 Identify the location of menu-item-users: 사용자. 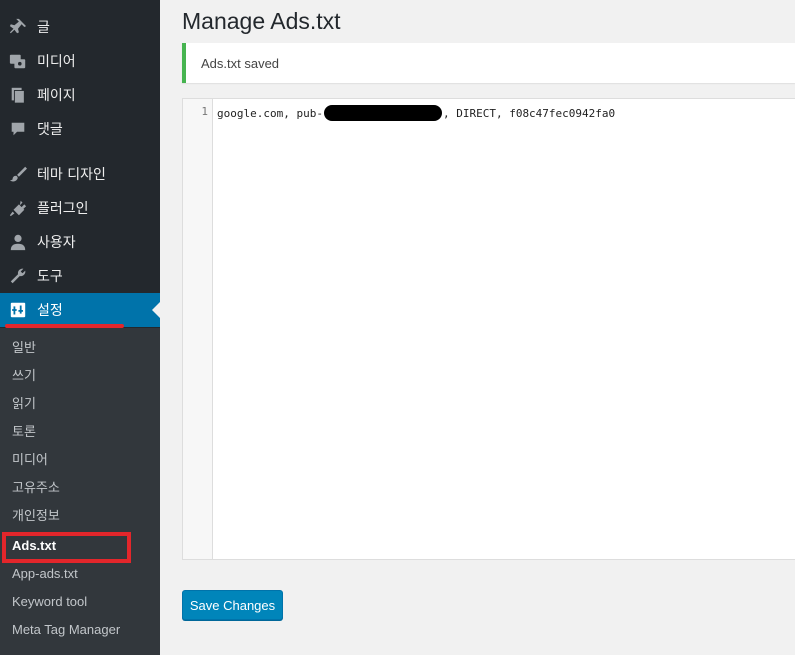
(80, 242).